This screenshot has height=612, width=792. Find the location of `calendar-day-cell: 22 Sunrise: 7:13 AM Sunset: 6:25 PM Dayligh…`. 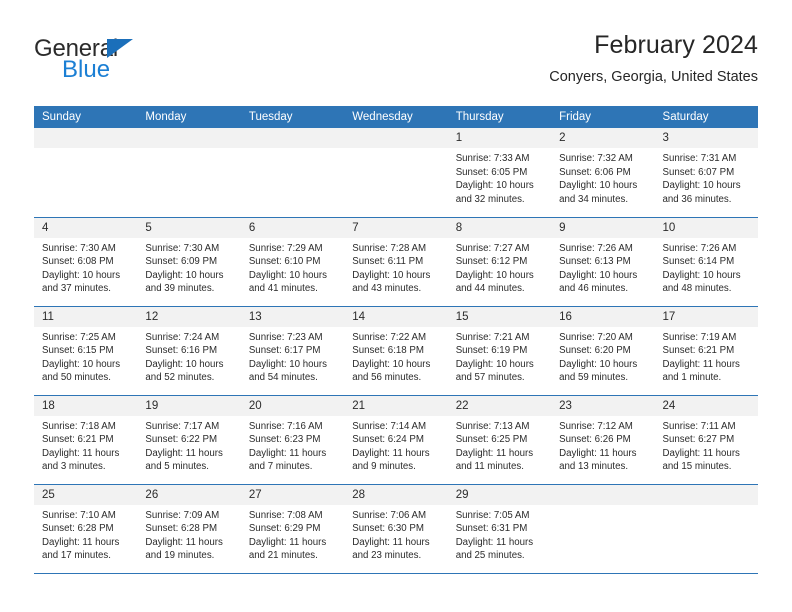

calendar-day-cell: 22 Sunrise: 7:13 AM Sunset: 6:25 PM Dayligh… is located at coordinates (499, 440).